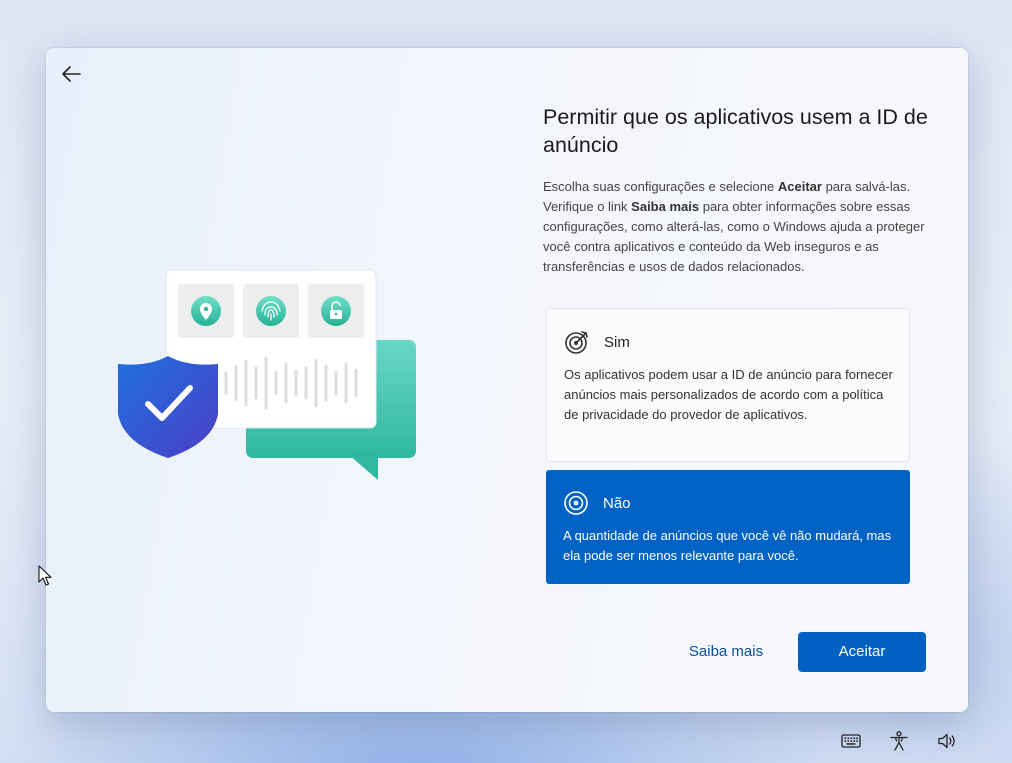 This screenshot has width=1012, height=763. What do you see at coordinates (665, 206) in the screenshot?
I see `description-bold-learn-more: Saiba mais` at bounding box center [665, 206].